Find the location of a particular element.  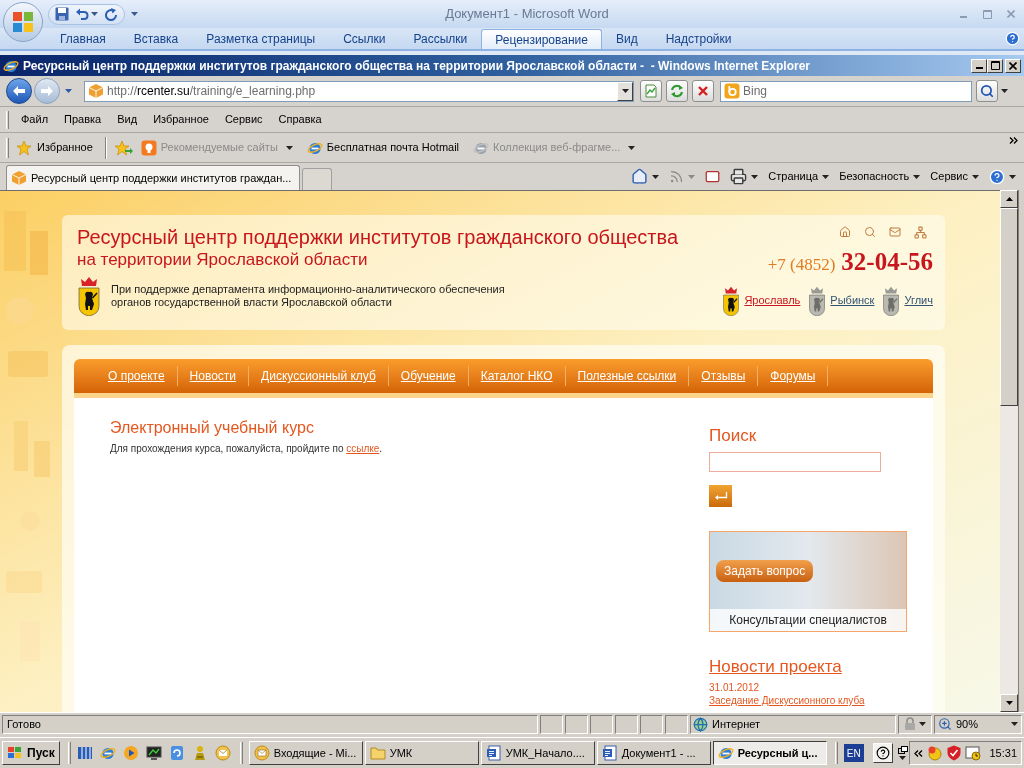

zoom-button: 90% is located at coordinates (978, 724).